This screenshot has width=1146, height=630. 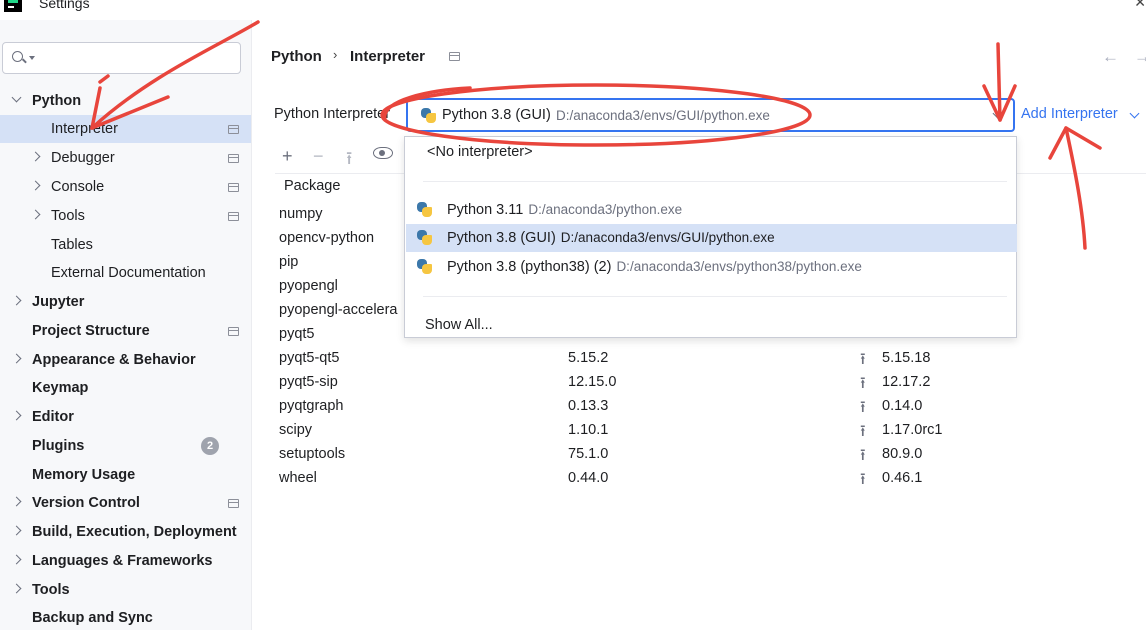 I want to click on upgrade-package-button: ⭱, so click(x=349, y=161).